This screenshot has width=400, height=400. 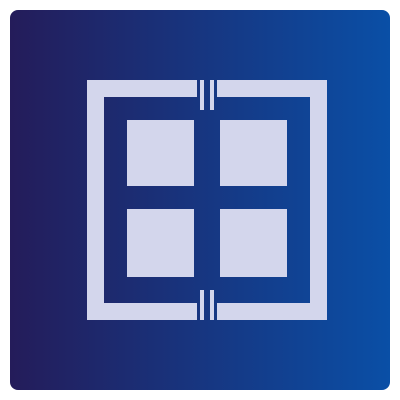 I want to click on divider-top-left, so click(x=202, y=95).